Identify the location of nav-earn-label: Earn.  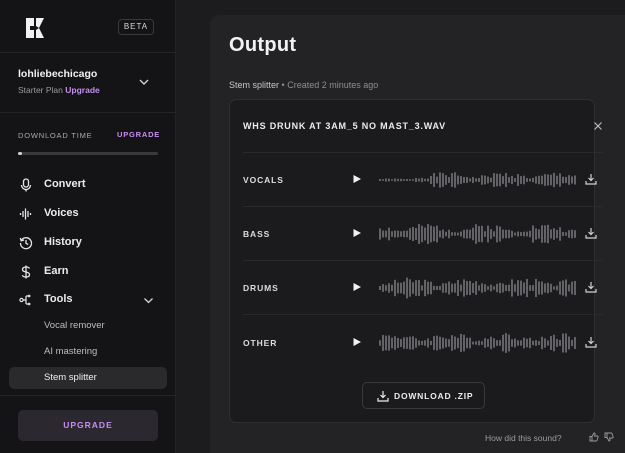
(56, 271).